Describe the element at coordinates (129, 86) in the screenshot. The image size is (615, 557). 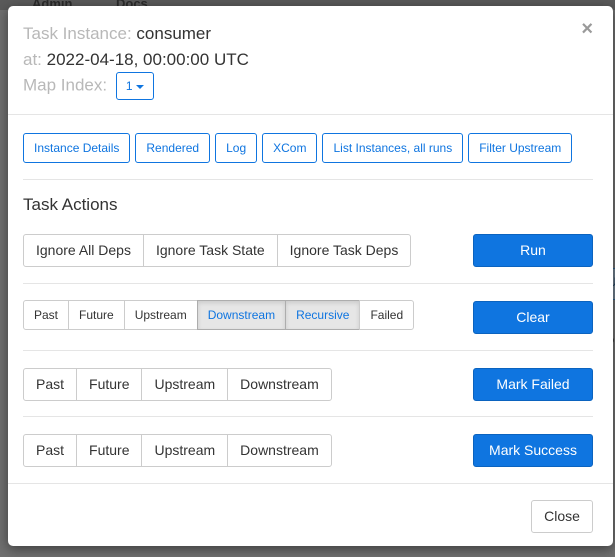
I see `map-index-value: 1` at that location.